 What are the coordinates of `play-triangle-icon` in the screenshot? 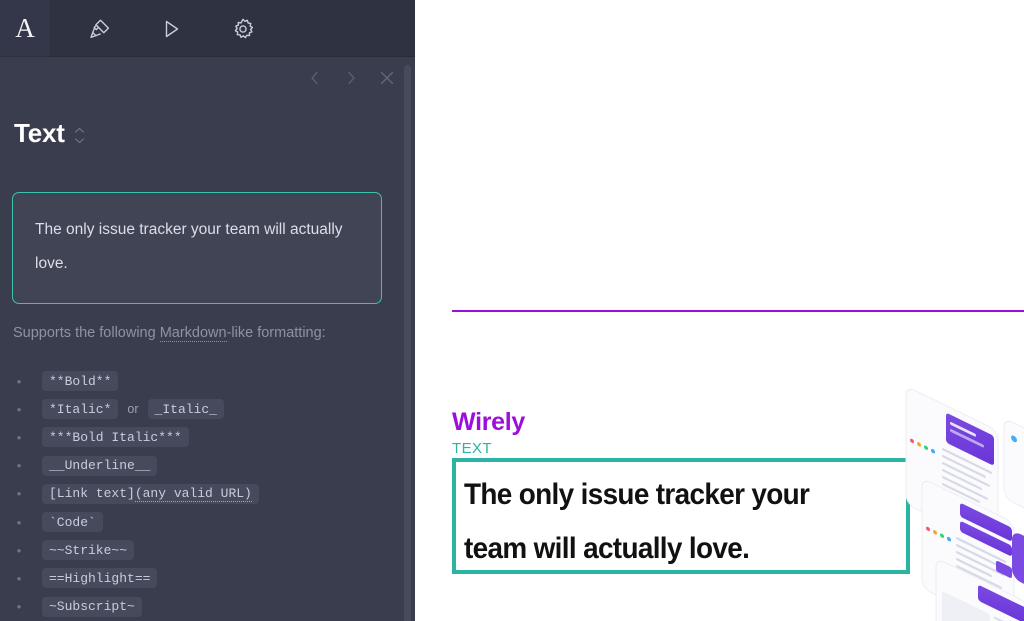 It's located at (171, 29).